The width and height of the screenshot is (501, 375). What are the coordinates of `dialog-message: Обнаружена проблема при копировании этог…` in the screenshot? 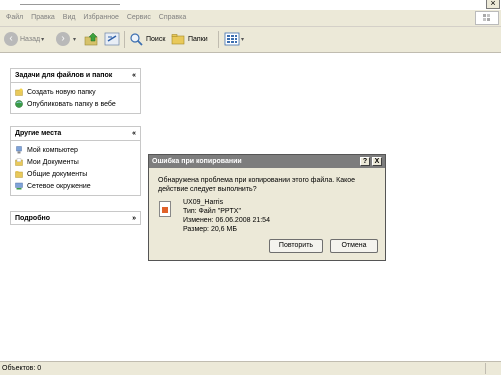 It's located at (269, 185).